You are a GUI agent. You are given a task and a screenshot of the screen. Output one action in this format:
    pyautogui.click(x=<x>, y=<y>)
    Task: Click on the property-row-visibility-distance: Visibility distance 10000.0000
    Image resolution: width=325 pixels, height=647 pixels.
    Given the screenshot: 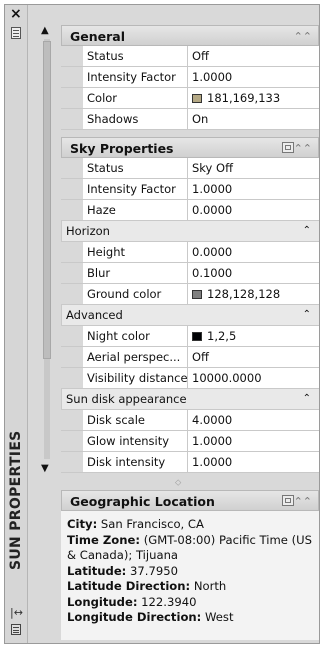 What is the action you would take?
    pyautogui.click(x=190, y=378)
    